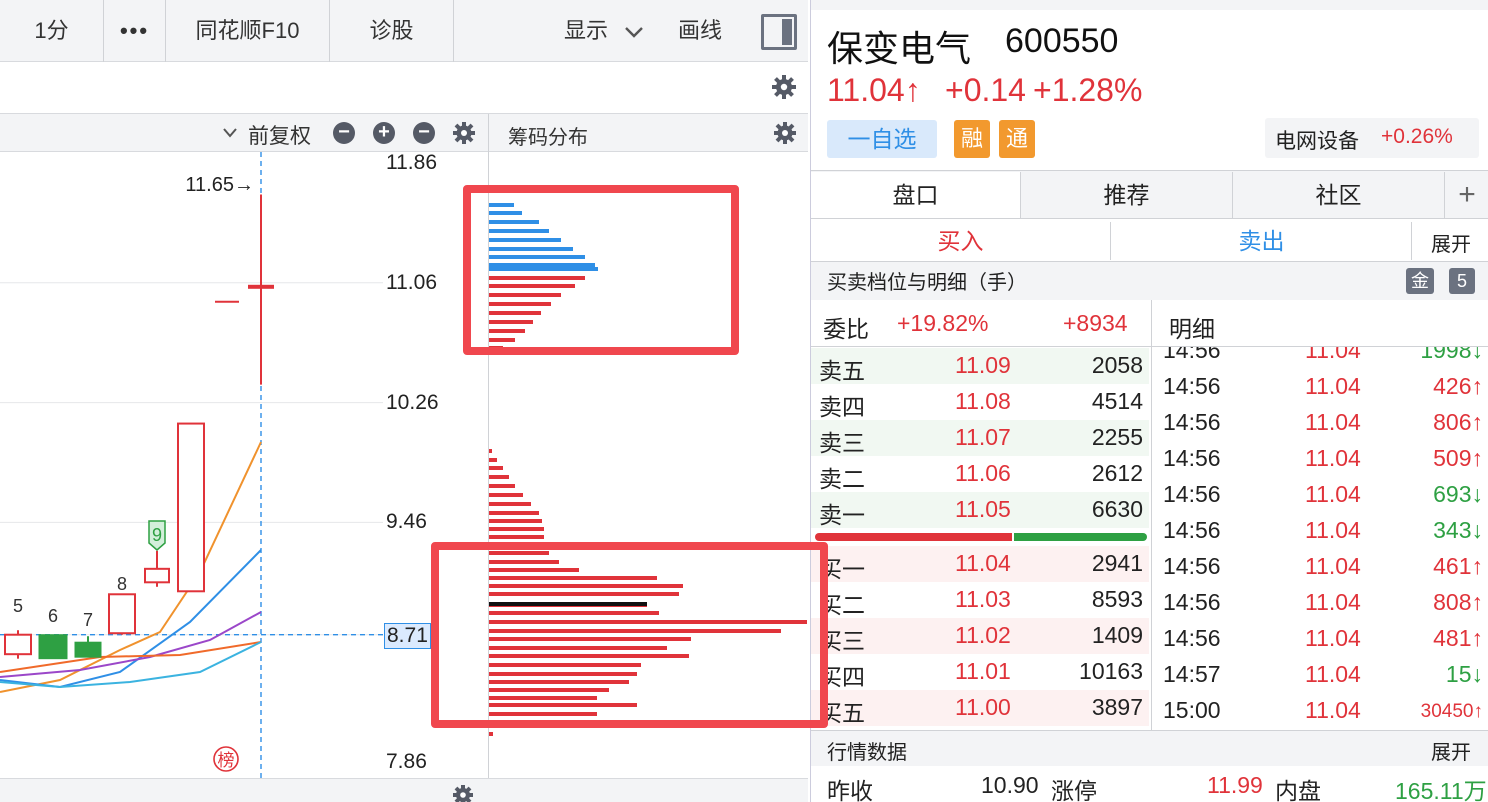 The height and width of the screenshot is (802, 1488). I want to click on tab-community: 社区, so click(1339, 195).